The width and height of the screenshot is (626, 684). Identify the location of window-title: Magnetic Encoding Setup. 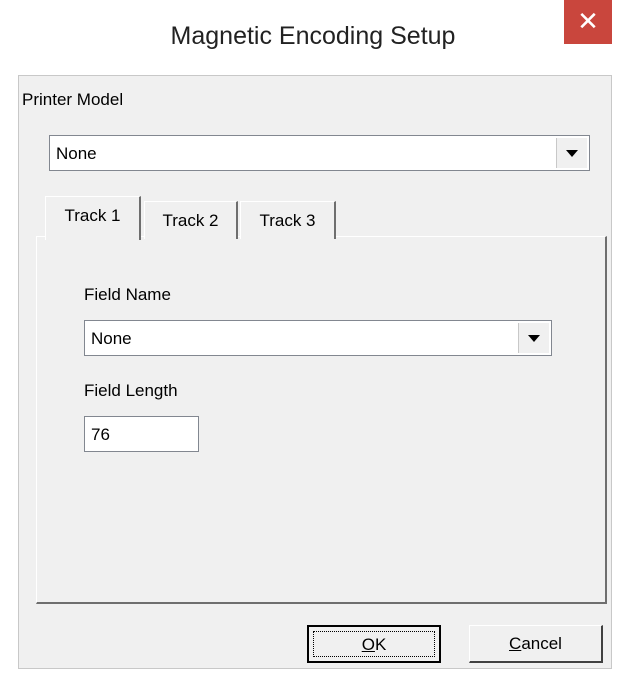
(313, 36).